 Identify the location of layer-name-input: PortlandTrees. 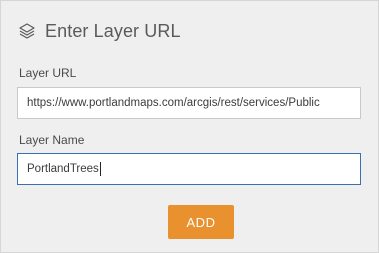
(189, 169).